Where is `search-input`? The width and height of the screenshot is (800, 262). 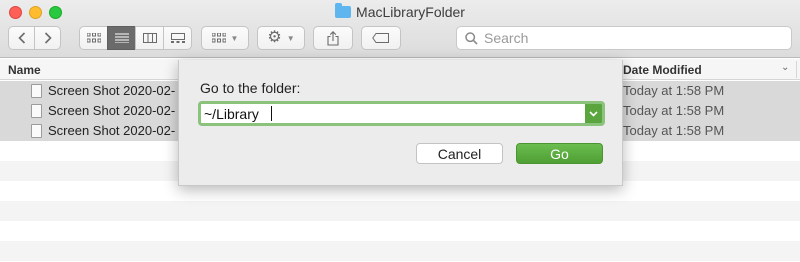 search-input is located at coordinates (629, 38).